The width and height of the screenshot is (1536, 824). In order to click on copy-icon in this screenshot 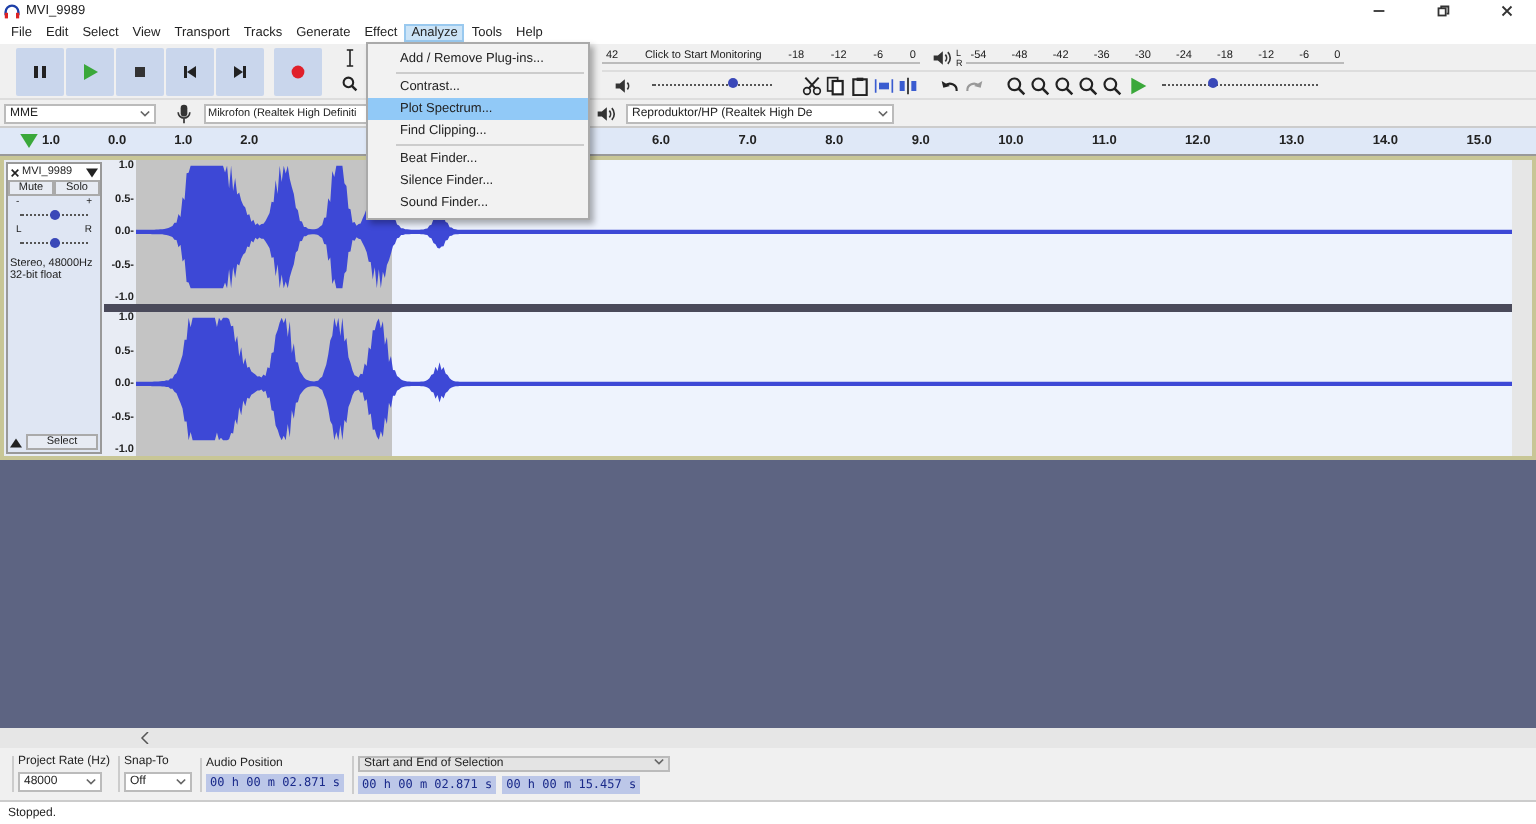, I will do `click(836, 85)`.